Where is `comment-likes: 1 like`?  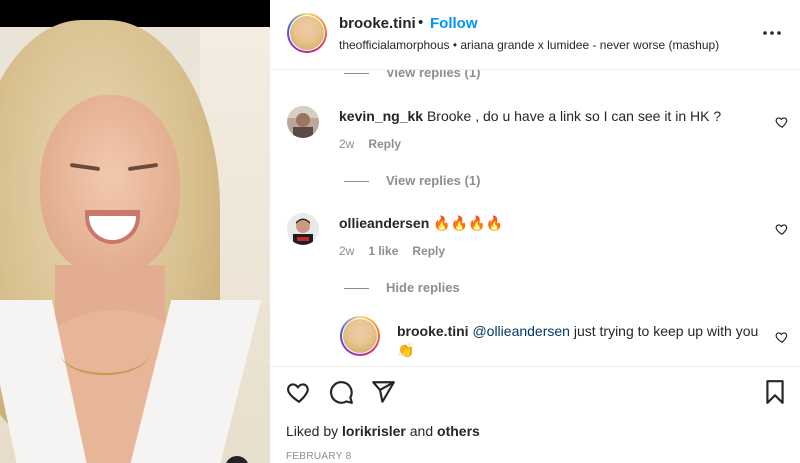
comment-likes: 1 like is located at coordinates (383, 251).